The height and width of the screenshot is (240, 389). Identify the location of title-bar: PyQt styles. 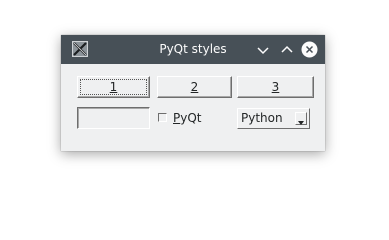
(193, 49).